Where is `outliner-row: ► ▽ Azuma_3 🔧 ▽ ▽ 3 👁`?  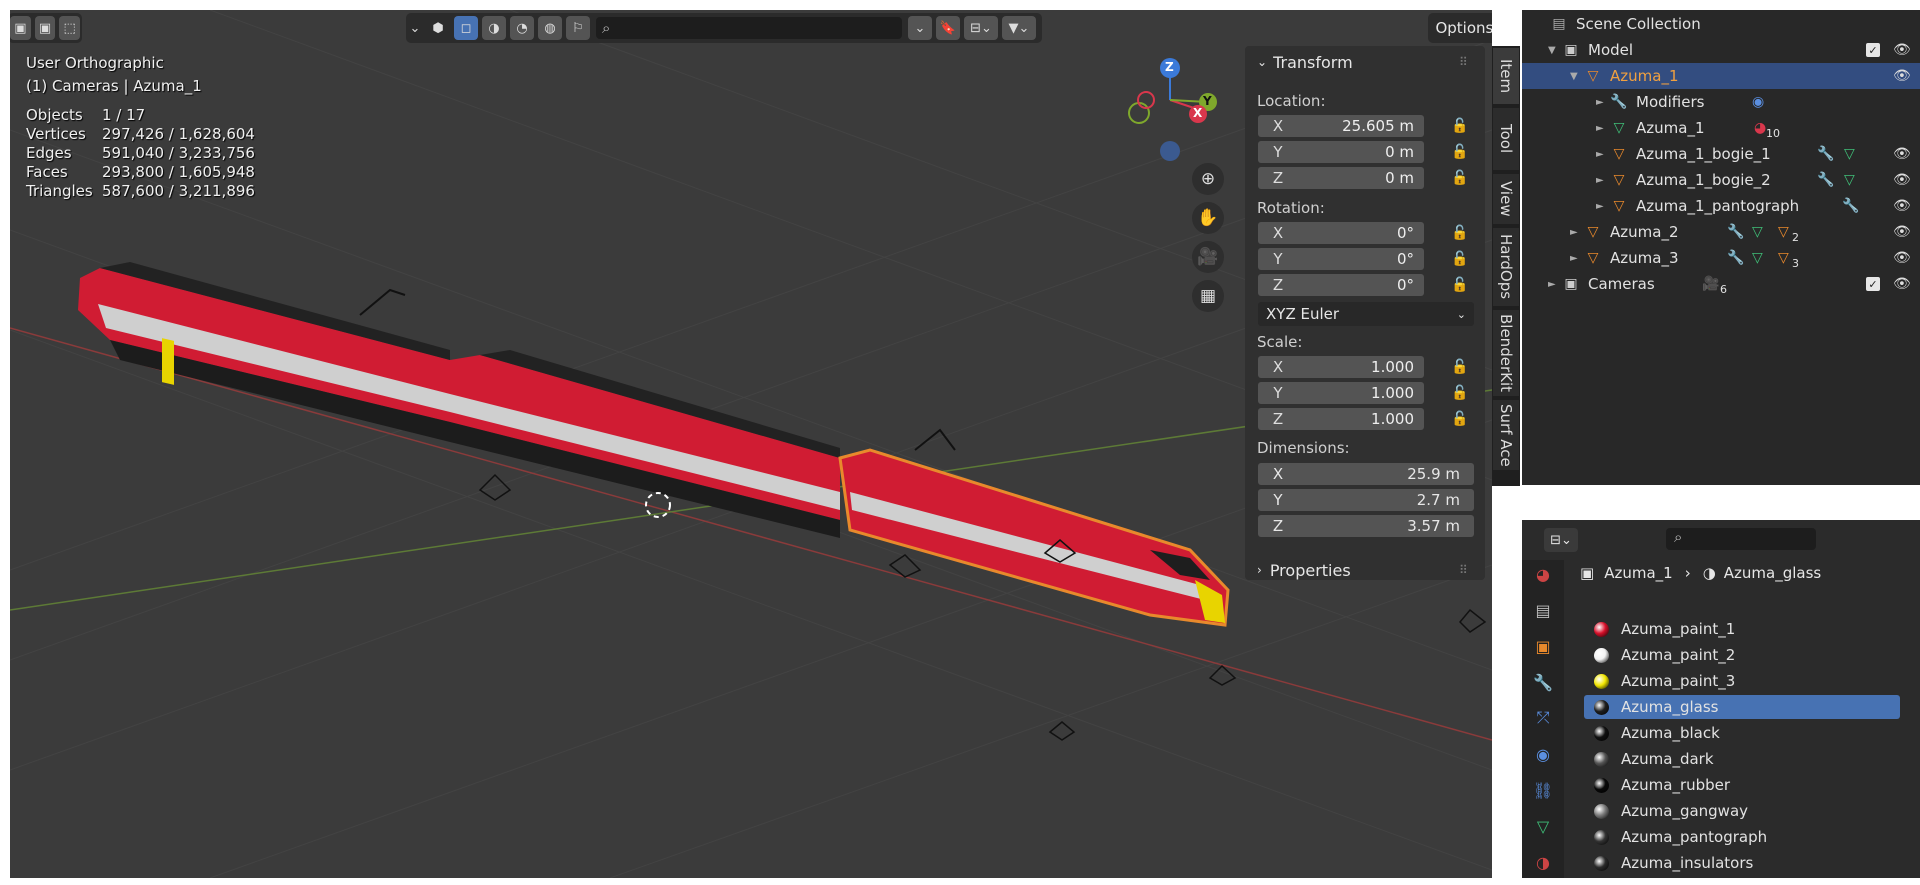
outliner-row: ► ▽ Azuma_3 🔧 ▽ ▽ 3 👁 is located at coordinates (1721, 258).